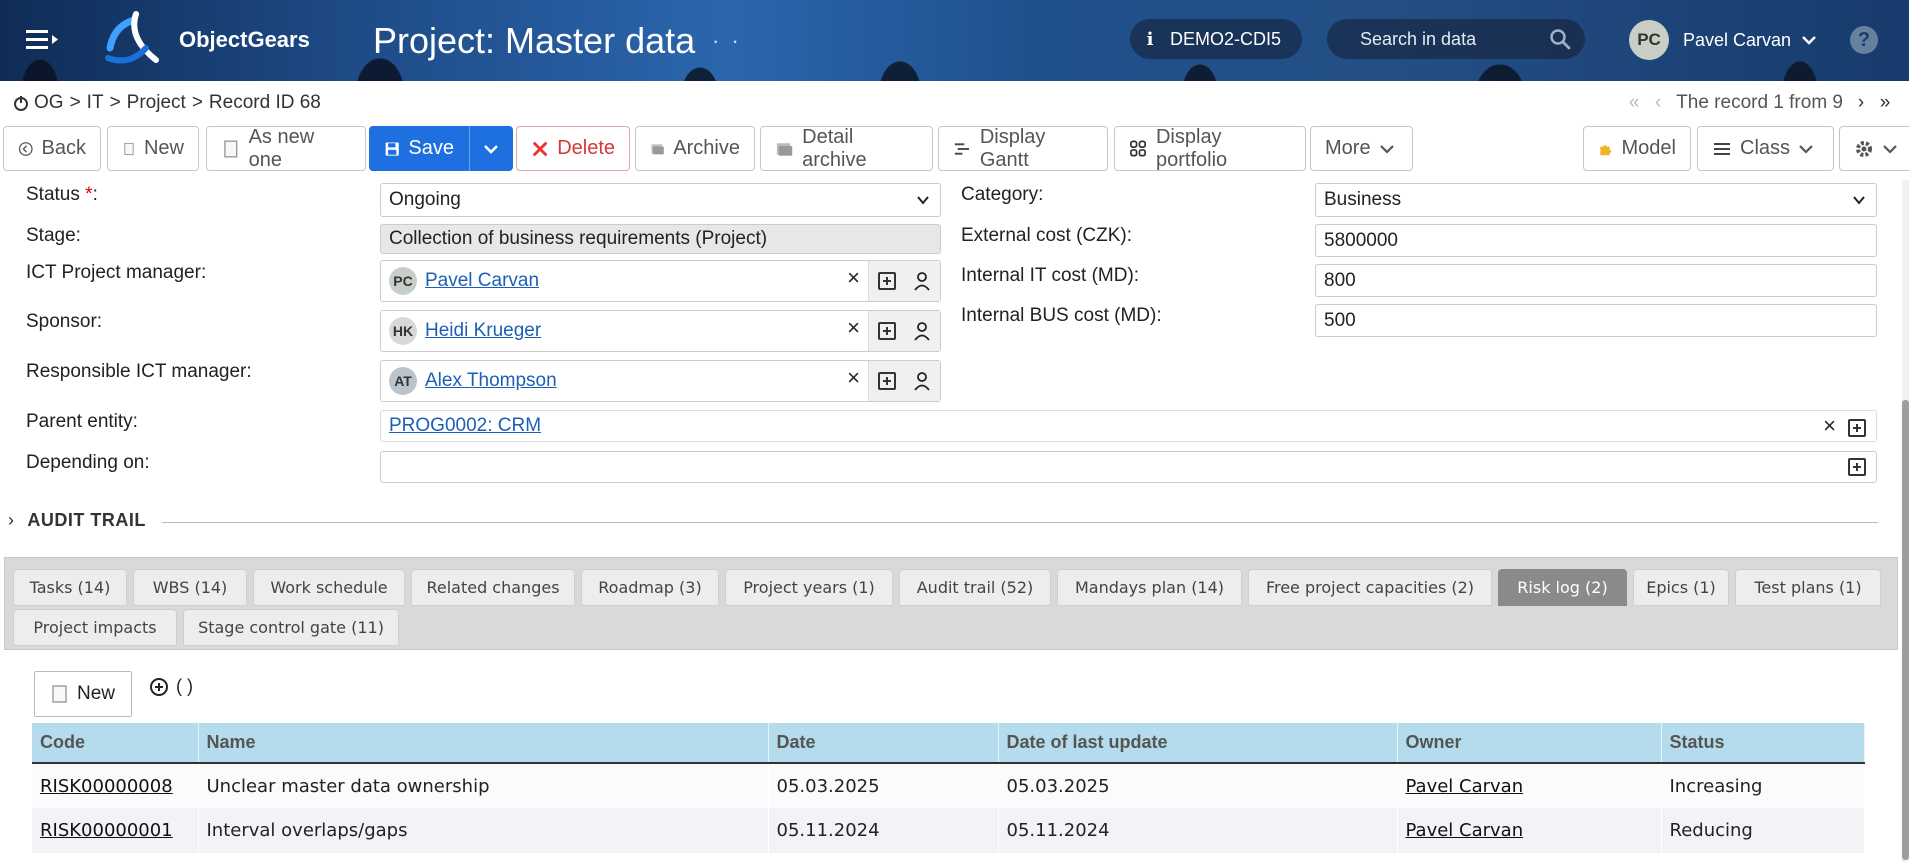 Image resolution: width=1909 pixels, height=862 pixels. Describe the element at coordinates (1529, 743) in the screenshot. I see `column-header-owner: Owner` at that location.